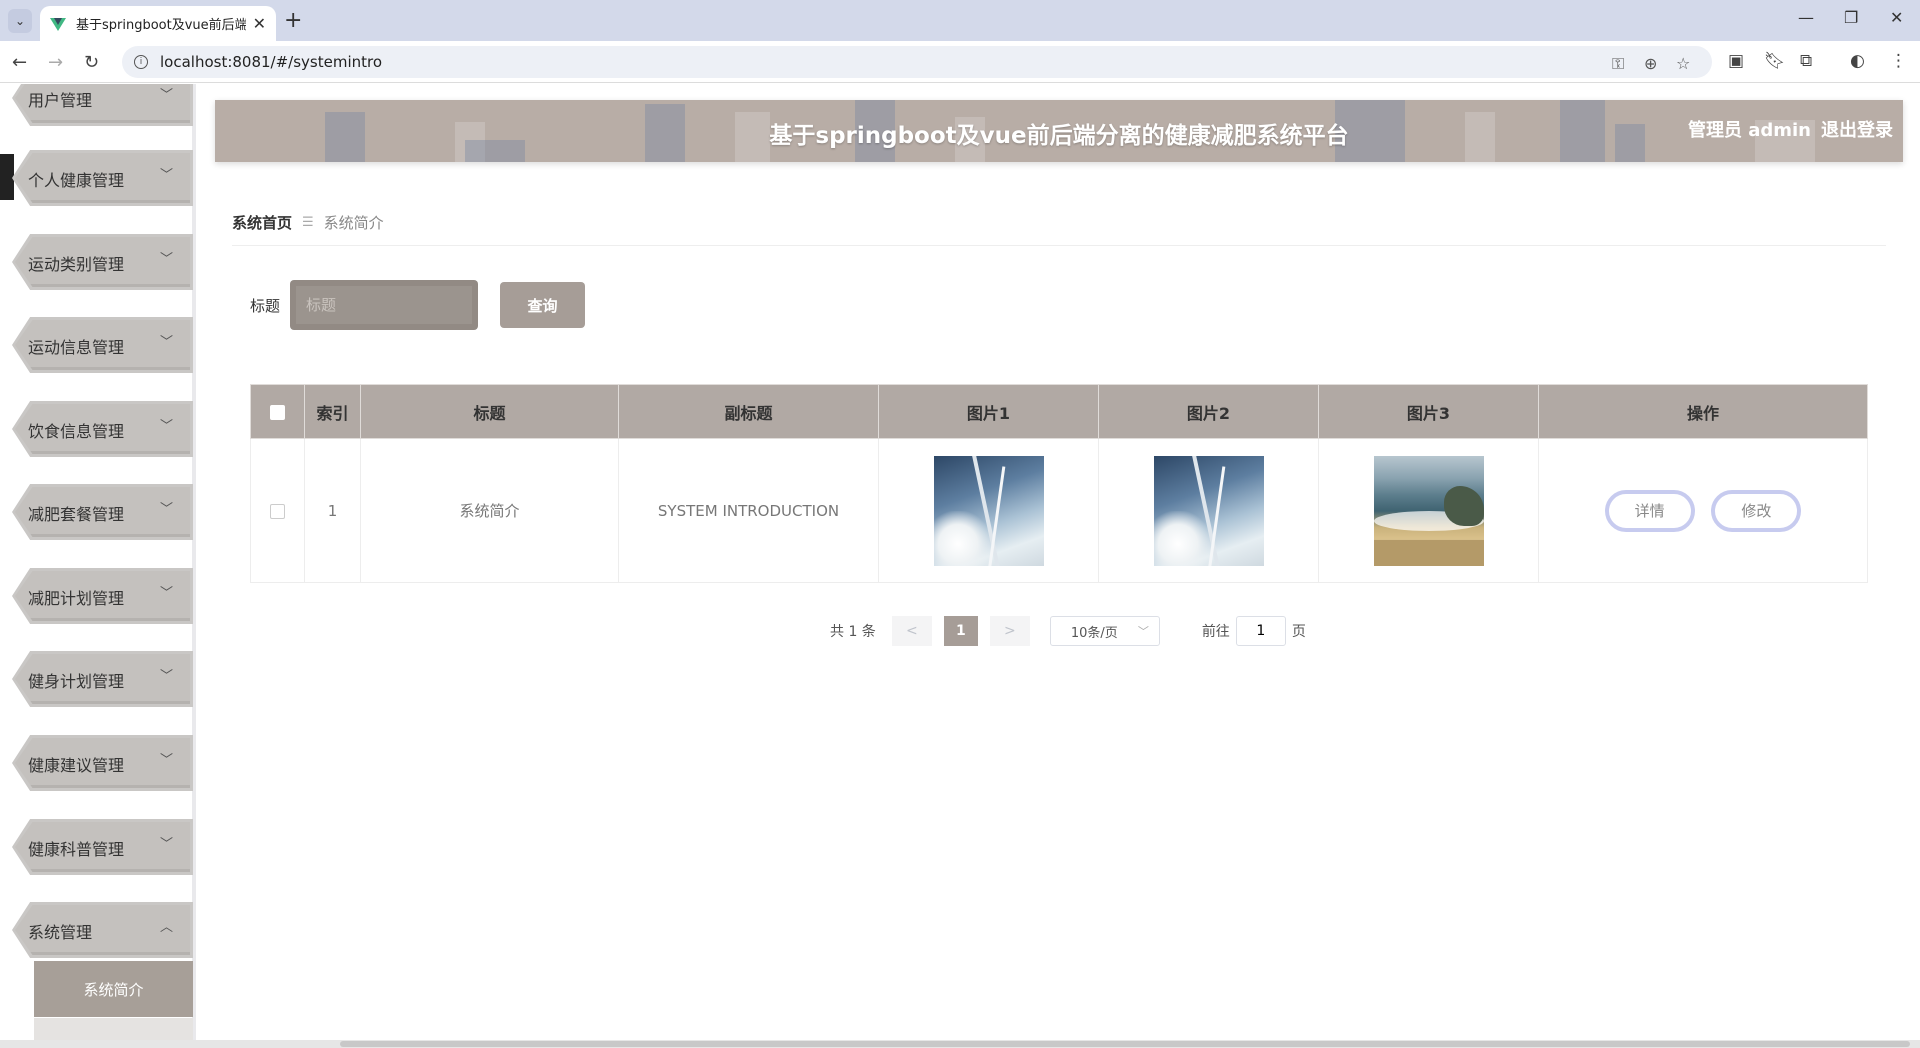 The width and height of the screenshot is (1920, 1048). Describe the element at coordinates (332, 510) in the screenshot. I see `cell-index: 1` at that location.